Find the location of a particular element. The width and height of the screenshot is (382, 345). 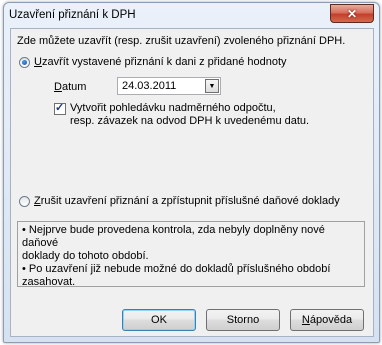

chevron-down-icon: ▼ is located at coordinates (212, 86).